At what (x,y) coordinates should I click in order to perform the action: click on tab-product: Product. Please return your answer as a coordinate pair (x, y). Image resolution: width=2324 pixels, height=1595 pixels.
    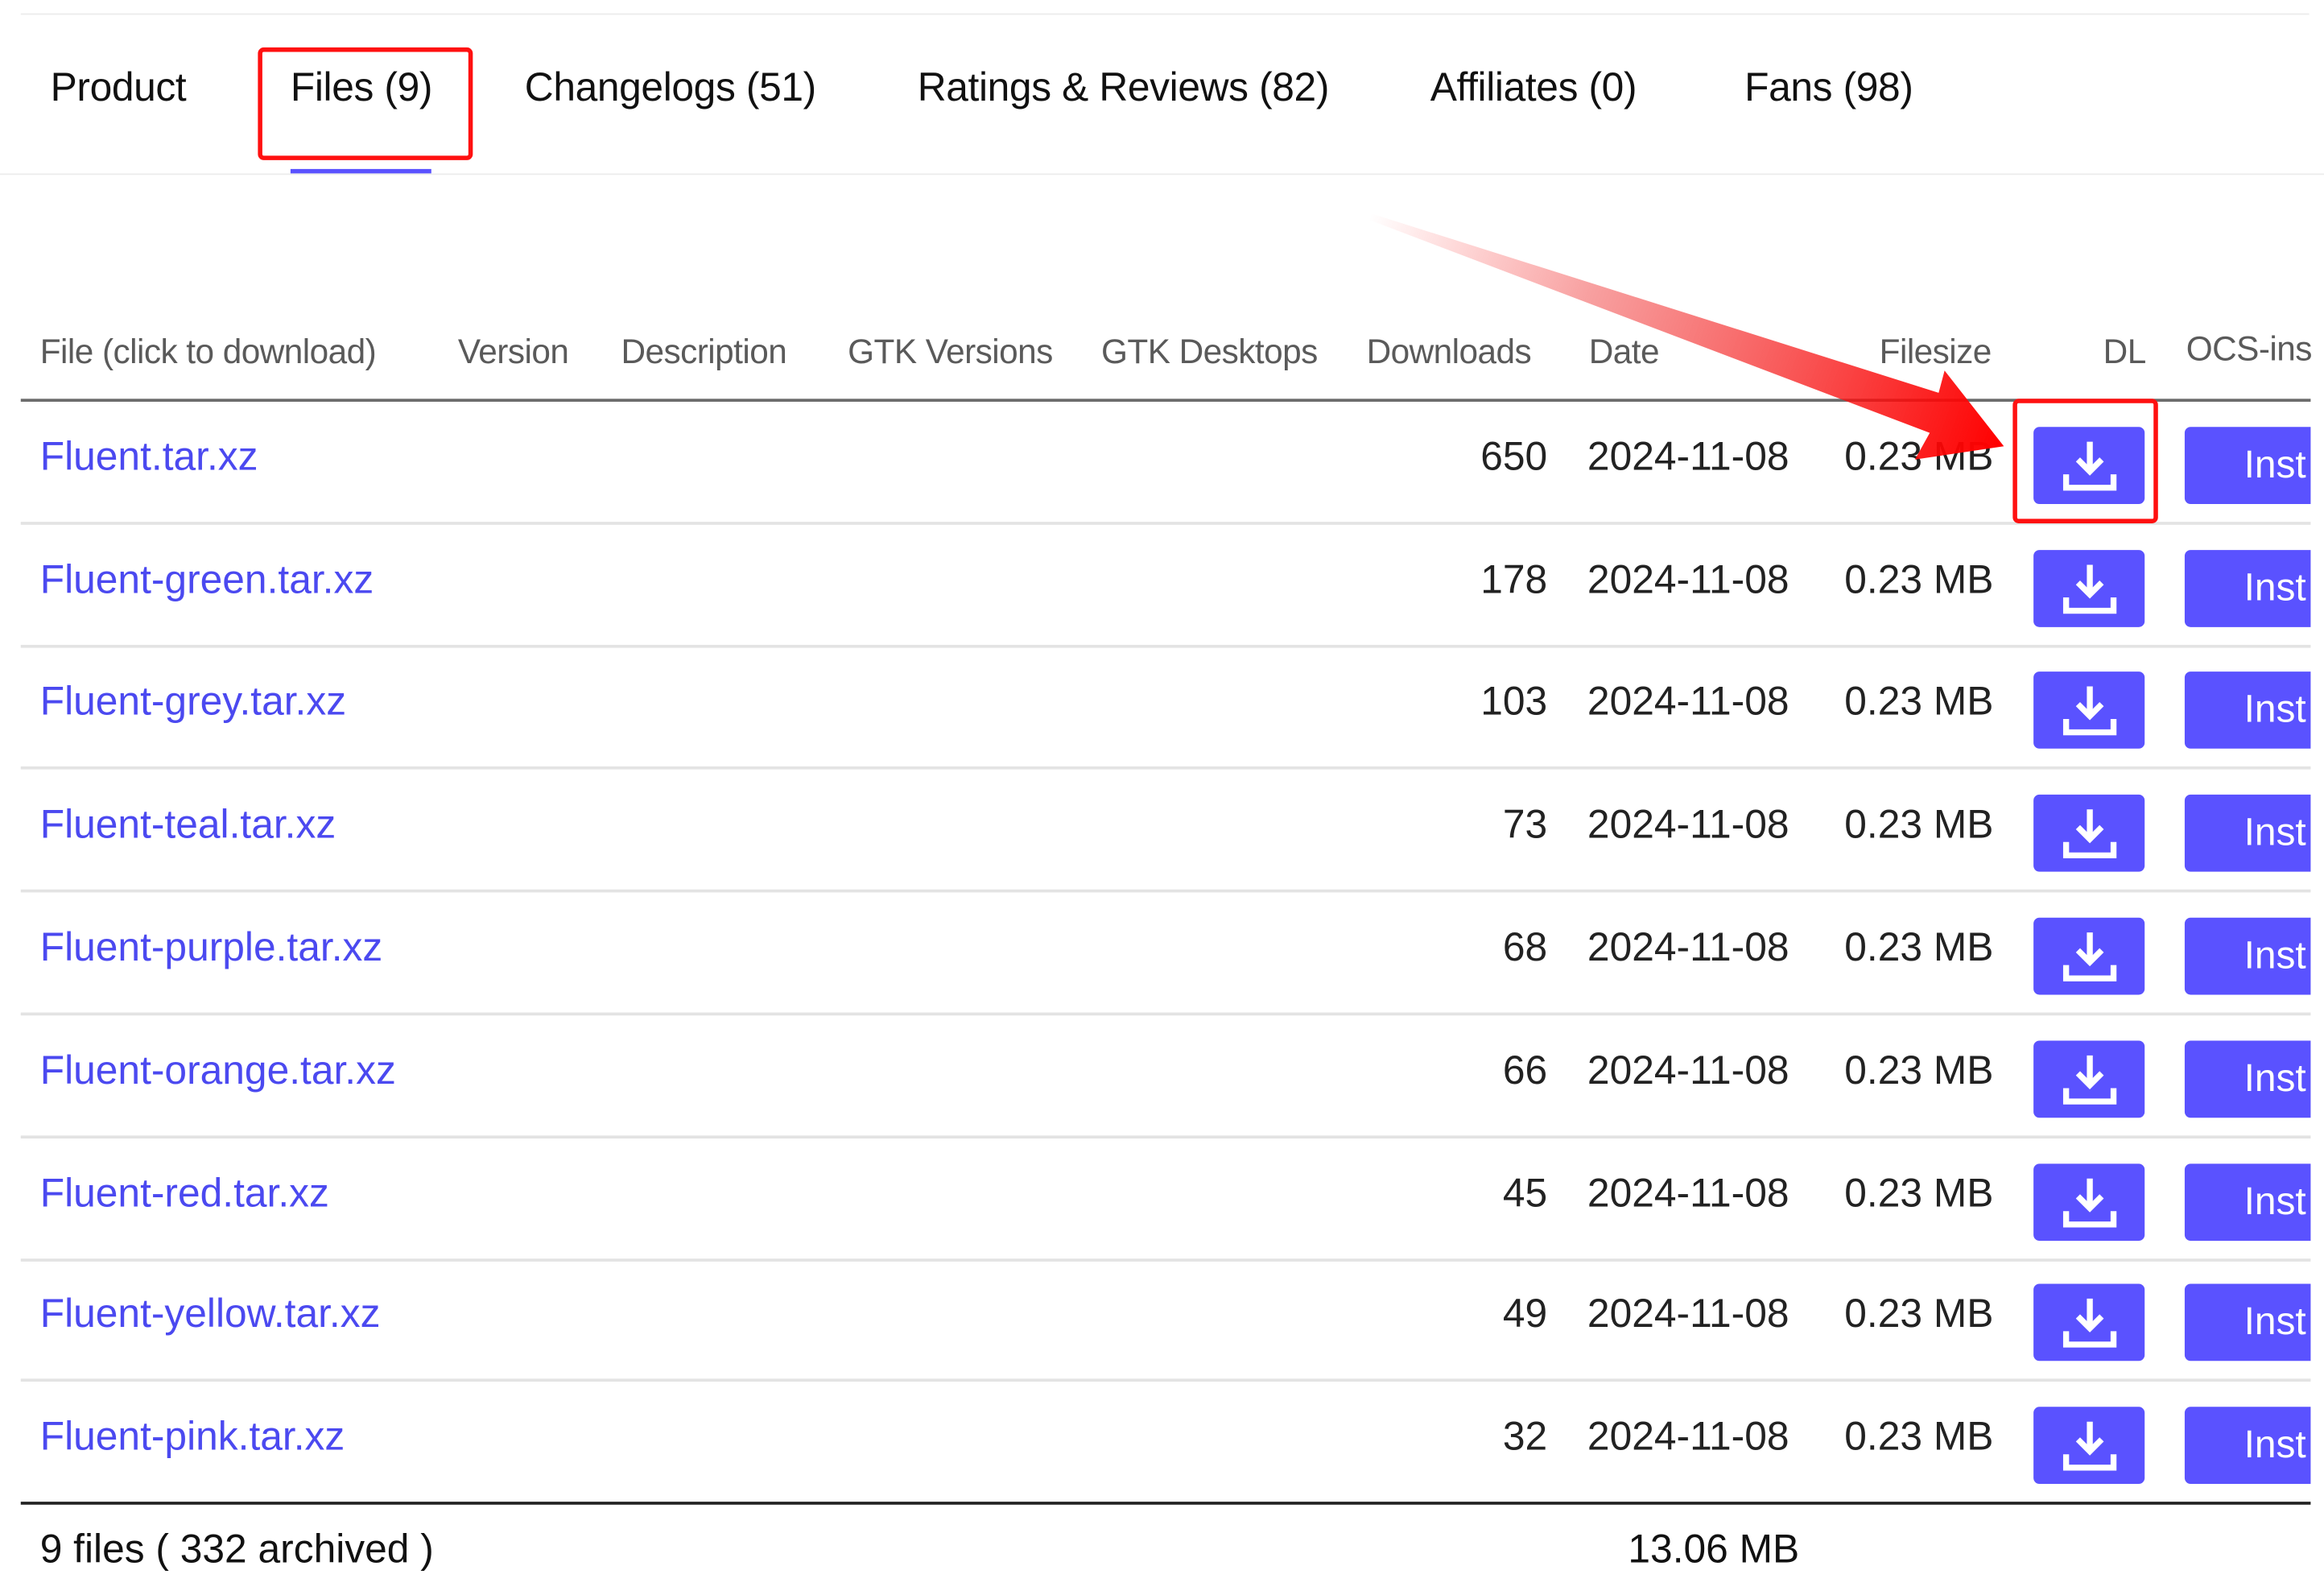
    Looking at the image, I should click on (119, 88).